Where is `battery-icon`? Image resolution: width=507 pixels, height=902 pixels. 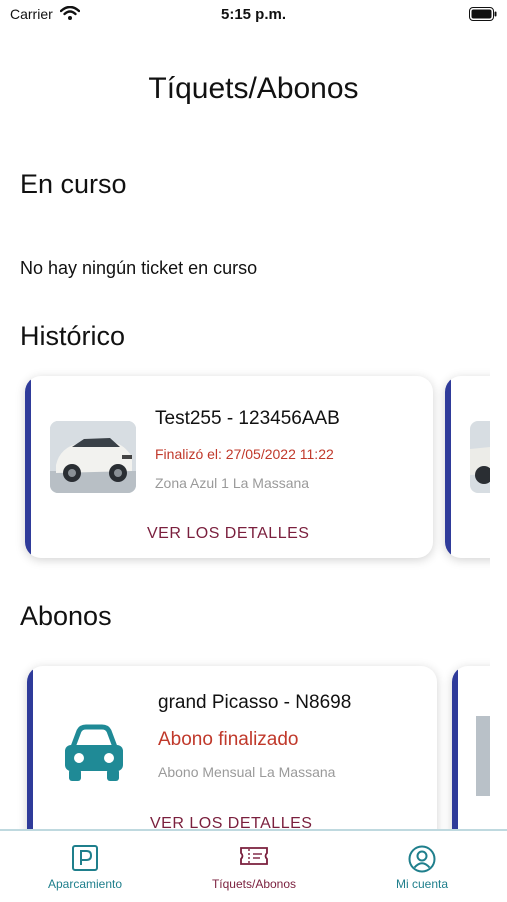
battery-icon is located at coordinates (483, 16).